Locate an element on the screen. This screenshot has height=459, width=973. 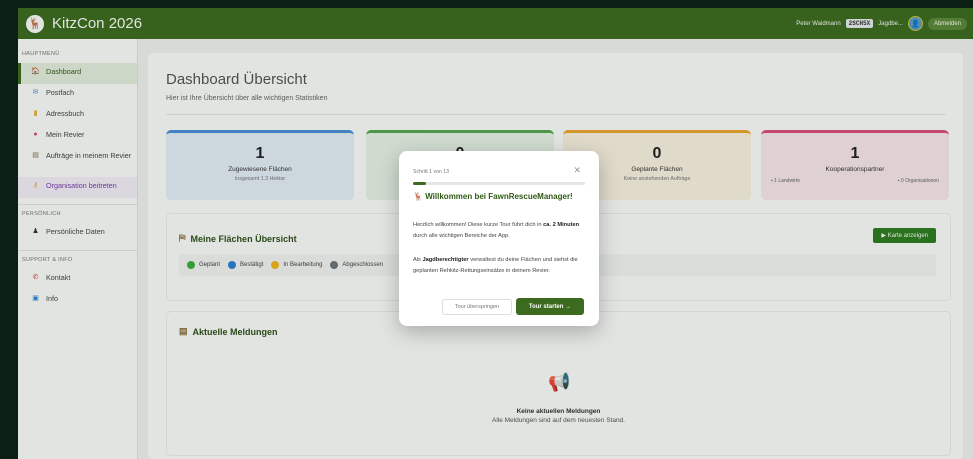
deer-logo-icon: 🦌 is located at coordinates (35, 23).